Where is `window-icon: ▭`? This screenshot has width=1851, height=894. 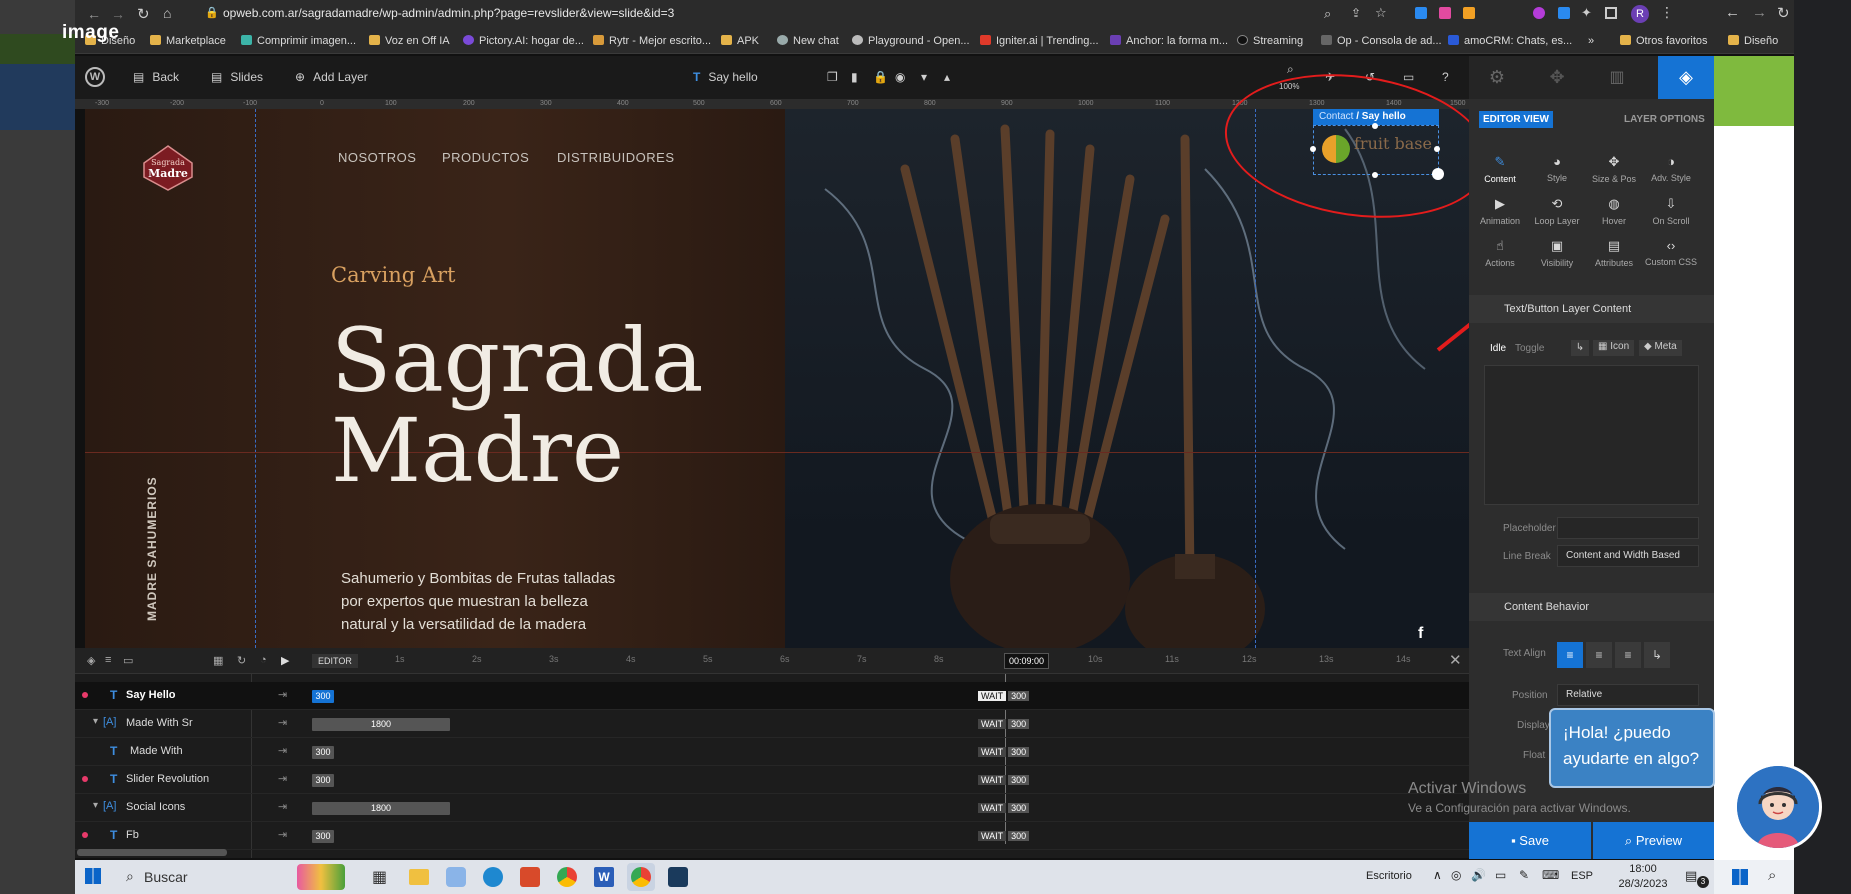 window-icon: ▭ is located at coordinates (128, 660).